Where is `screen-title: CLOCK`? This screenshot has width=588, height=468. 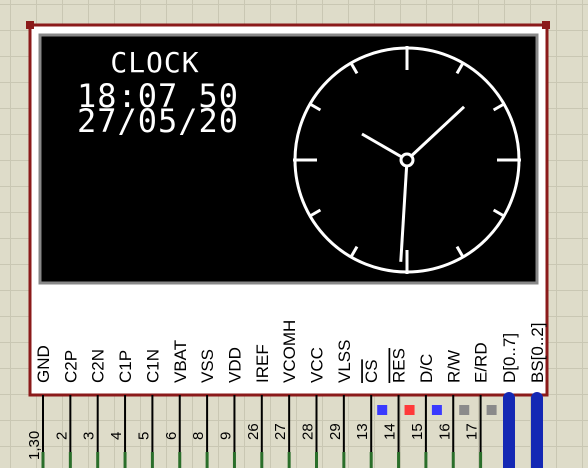 screen-title: CLOCK is located at coordinates (154, 62).